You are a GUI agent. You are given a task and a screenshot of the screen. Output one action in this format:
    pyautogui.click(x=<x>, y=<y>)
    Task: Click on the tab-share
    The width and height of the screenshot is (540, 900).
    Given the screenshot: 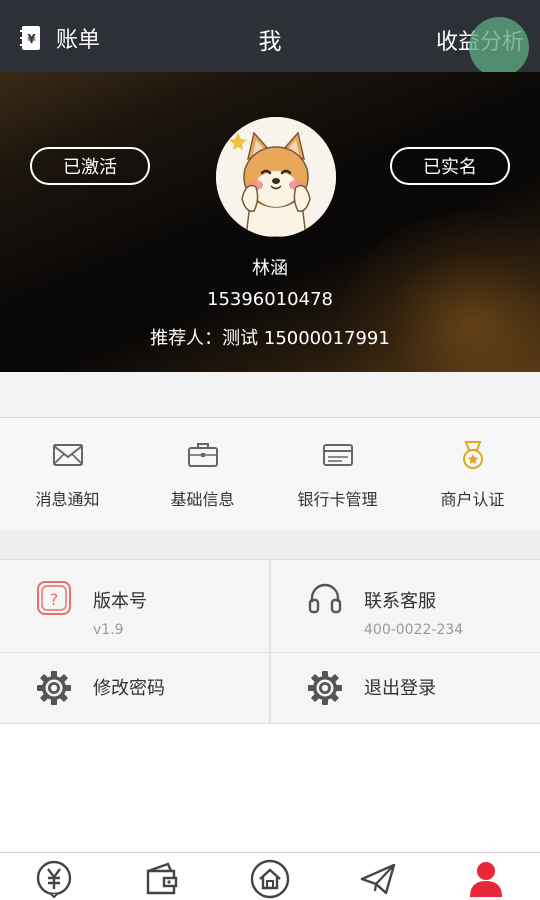 What is the action you would take?
    pyautogui.click(x=378, y=876)
    